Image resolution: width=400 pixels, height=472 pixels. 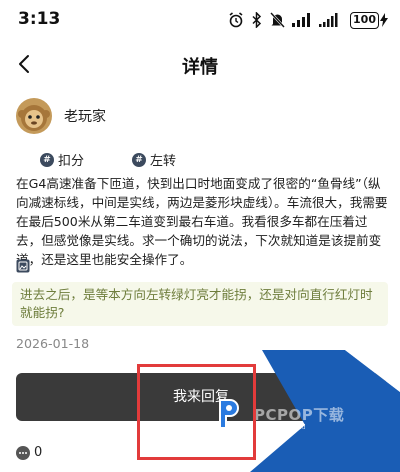 I want to click on highlight-box, so click(x=196, y=412).